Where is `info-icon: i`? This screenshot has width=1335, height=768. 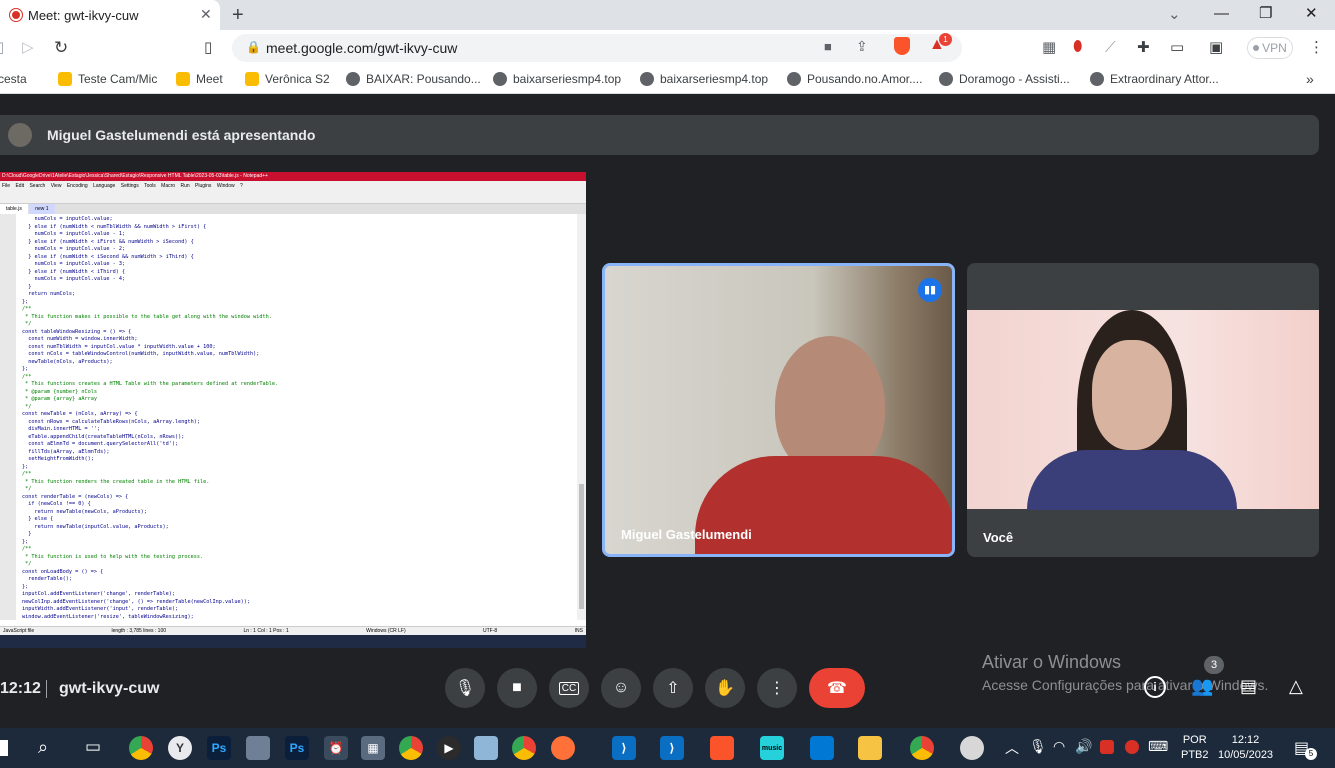
info-icon: i is located at coordinates (1155, 687).